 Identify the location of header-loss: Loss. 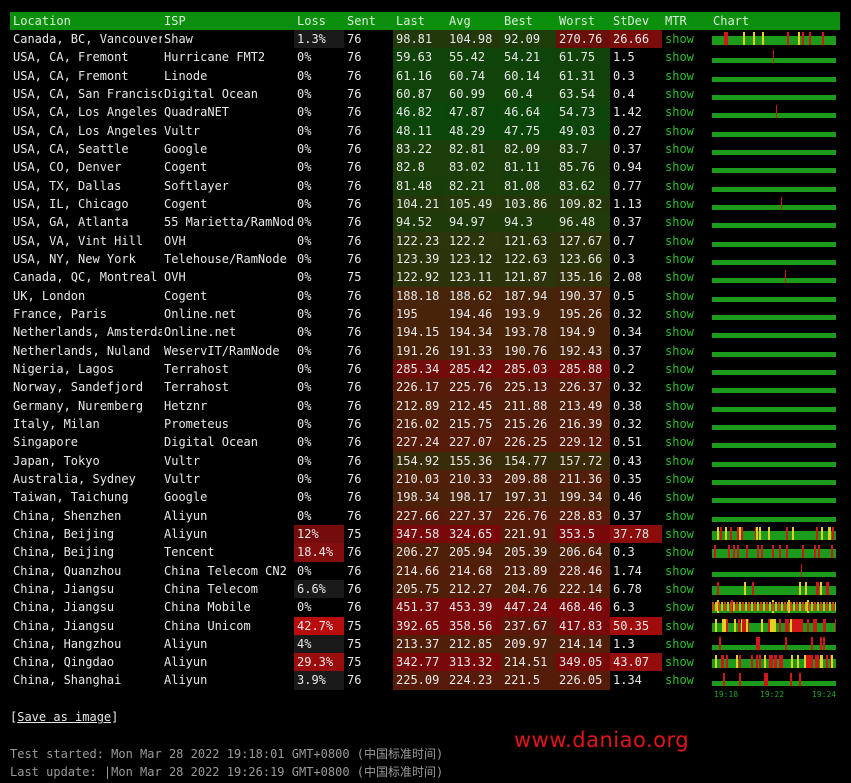
(319, 21).